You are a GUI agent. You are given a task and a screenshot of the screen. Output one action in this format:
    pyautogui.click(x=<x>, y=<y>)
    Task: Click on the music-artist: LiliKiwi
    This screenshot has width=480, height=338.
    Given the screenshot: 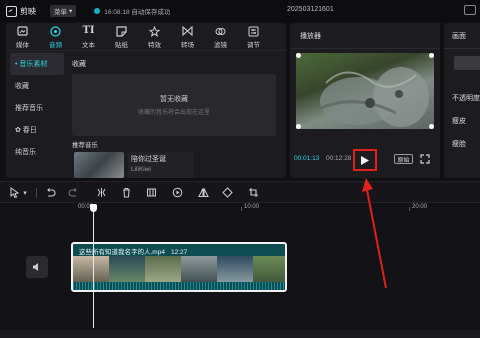 What is the action you would take?
    pyautogui.click(x=141, y=169)
    